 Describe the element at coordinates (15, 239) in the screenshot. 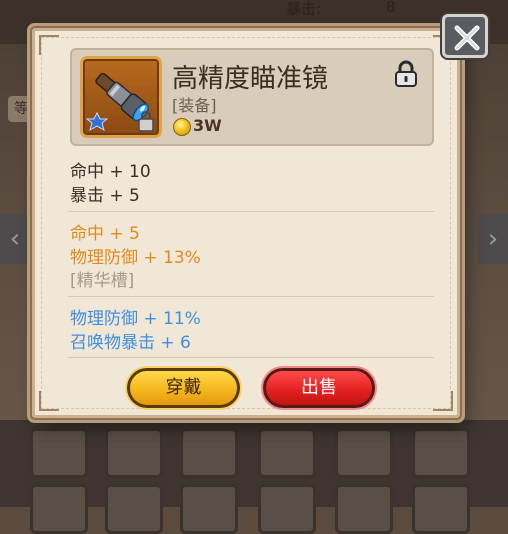

I see `left-arrow-icon: ‹` at that location.